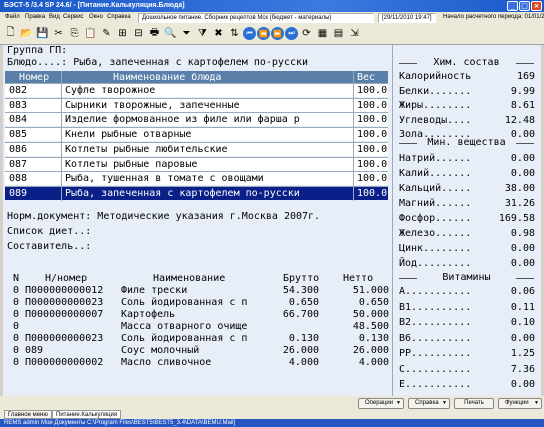 Image resolution: width=544 pixels, height=427 pixels. What do you see at coordinates (154, 290) in the screenshot?
I see `ing-name: Филе трески` at bounding box center [154, 290].